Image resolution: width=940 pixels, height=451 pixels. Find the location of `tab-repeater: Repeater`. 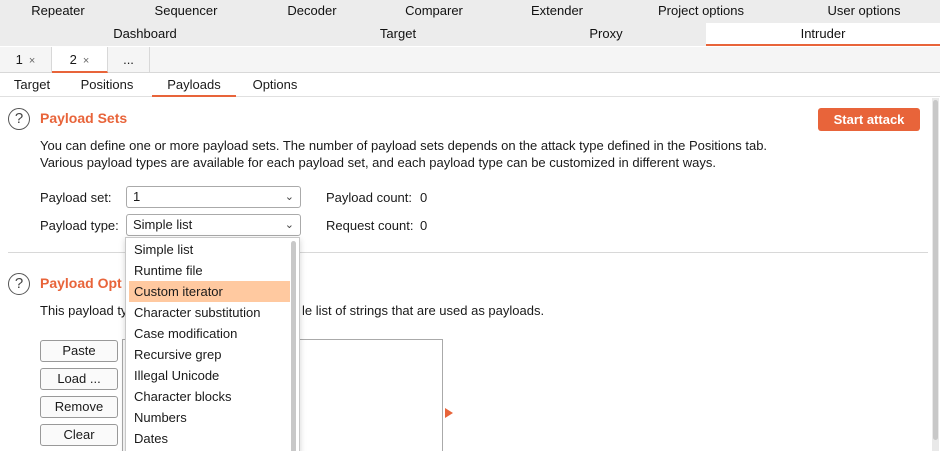

tab-repeater: Repeater is located at coordinates (58, 11).